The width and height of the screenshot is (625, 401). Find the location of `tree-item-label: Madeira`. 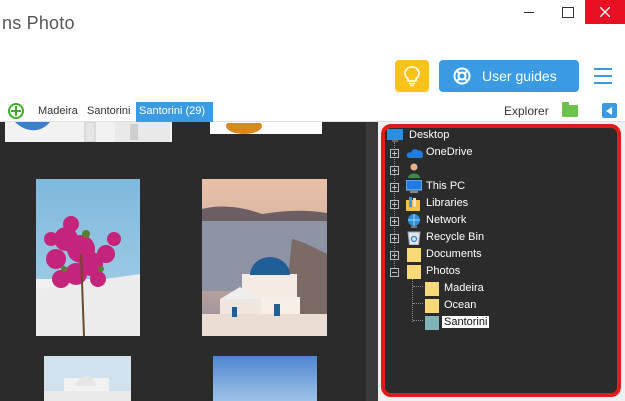

tree-item-label: Madeira is located at coordinates (464, 288).